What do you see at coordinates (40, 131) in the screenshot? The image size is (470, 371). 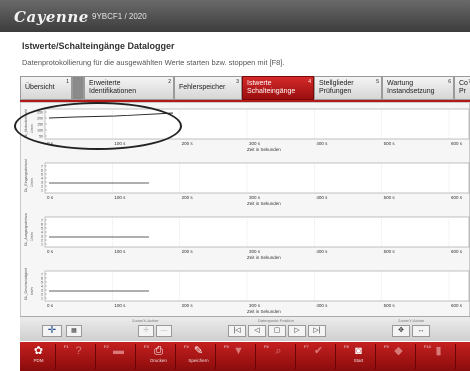 I see `y-tick-label: 100` at bounding box center [40, 131].